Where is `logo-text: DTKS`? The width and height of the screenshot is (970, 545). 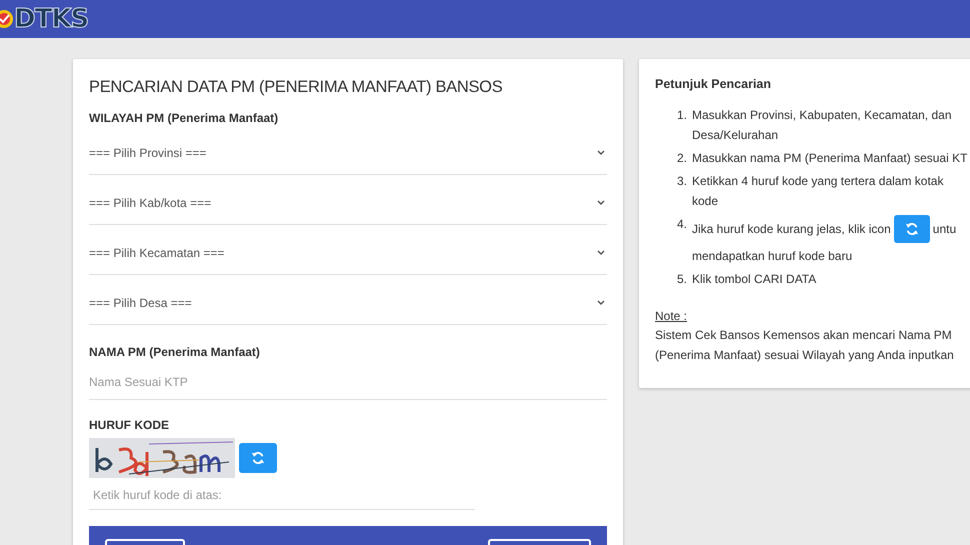 logo-text: DTKS is located at coordinates (51, 19).